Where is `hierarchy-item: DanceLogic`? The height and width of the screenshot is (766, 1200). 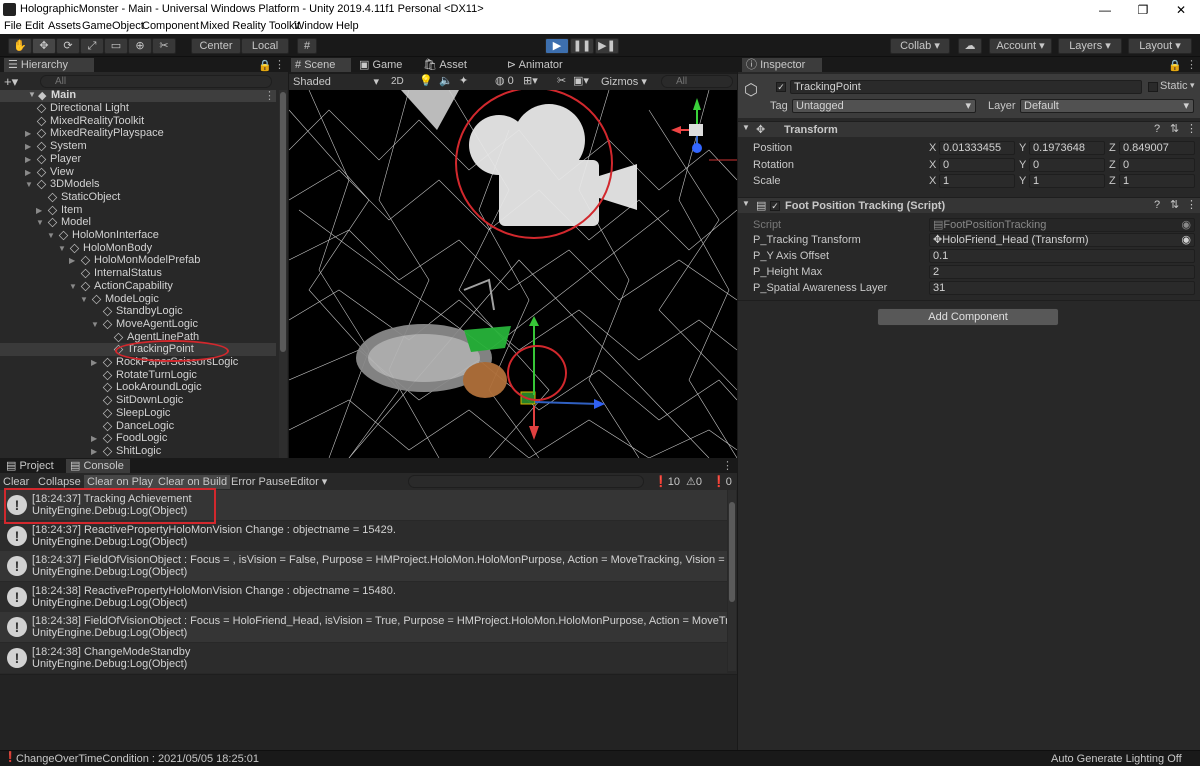 hierarchy-item: DanceLogic is located at coordinates (138, 426).